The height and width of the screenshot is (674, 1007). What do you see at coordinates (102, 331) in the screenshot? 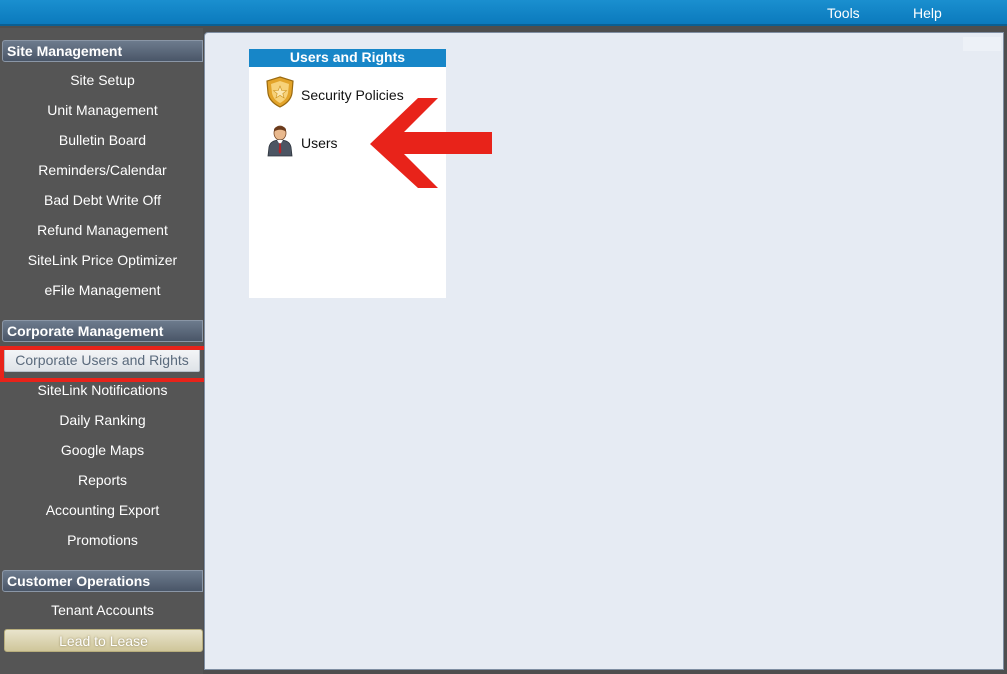
I see `section-header-corporate-management: Corporate Management` at bounding box center [102, 331].